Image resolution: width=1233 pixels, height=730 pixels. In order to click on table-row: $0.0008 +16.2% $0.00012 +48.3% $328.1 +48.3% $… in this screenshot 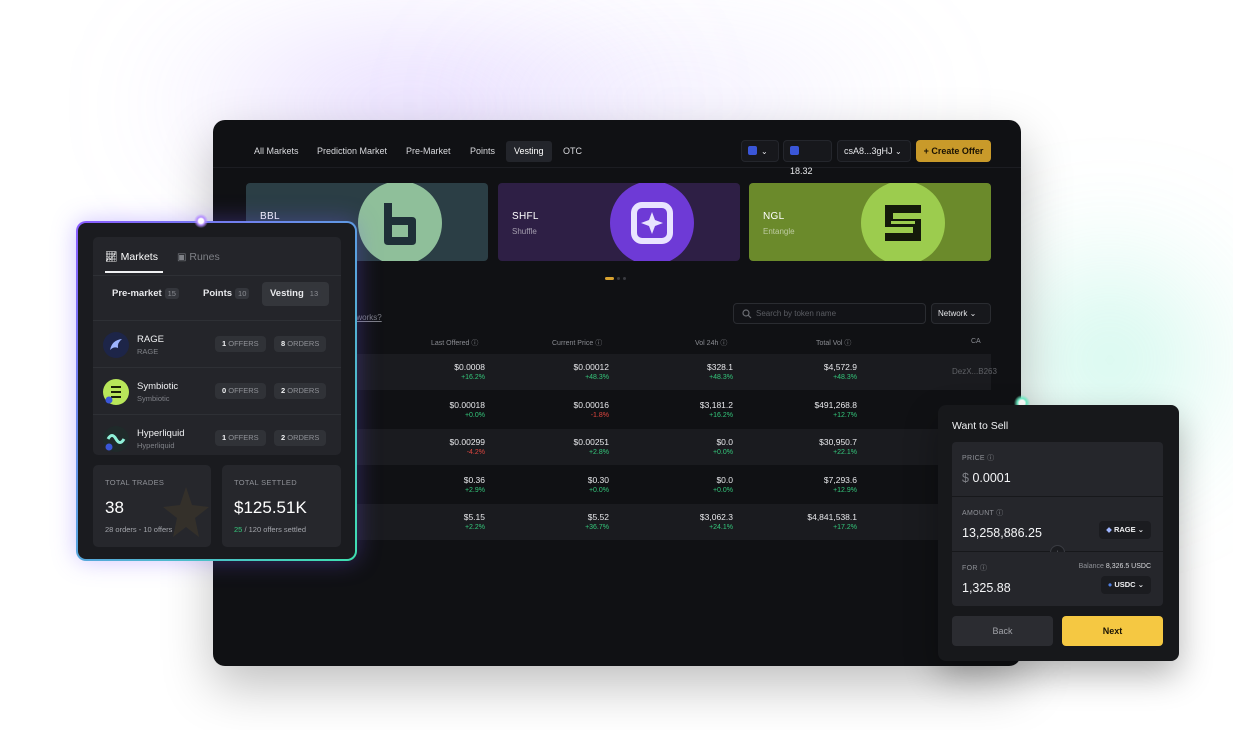, I will do `click(673, 372)`.